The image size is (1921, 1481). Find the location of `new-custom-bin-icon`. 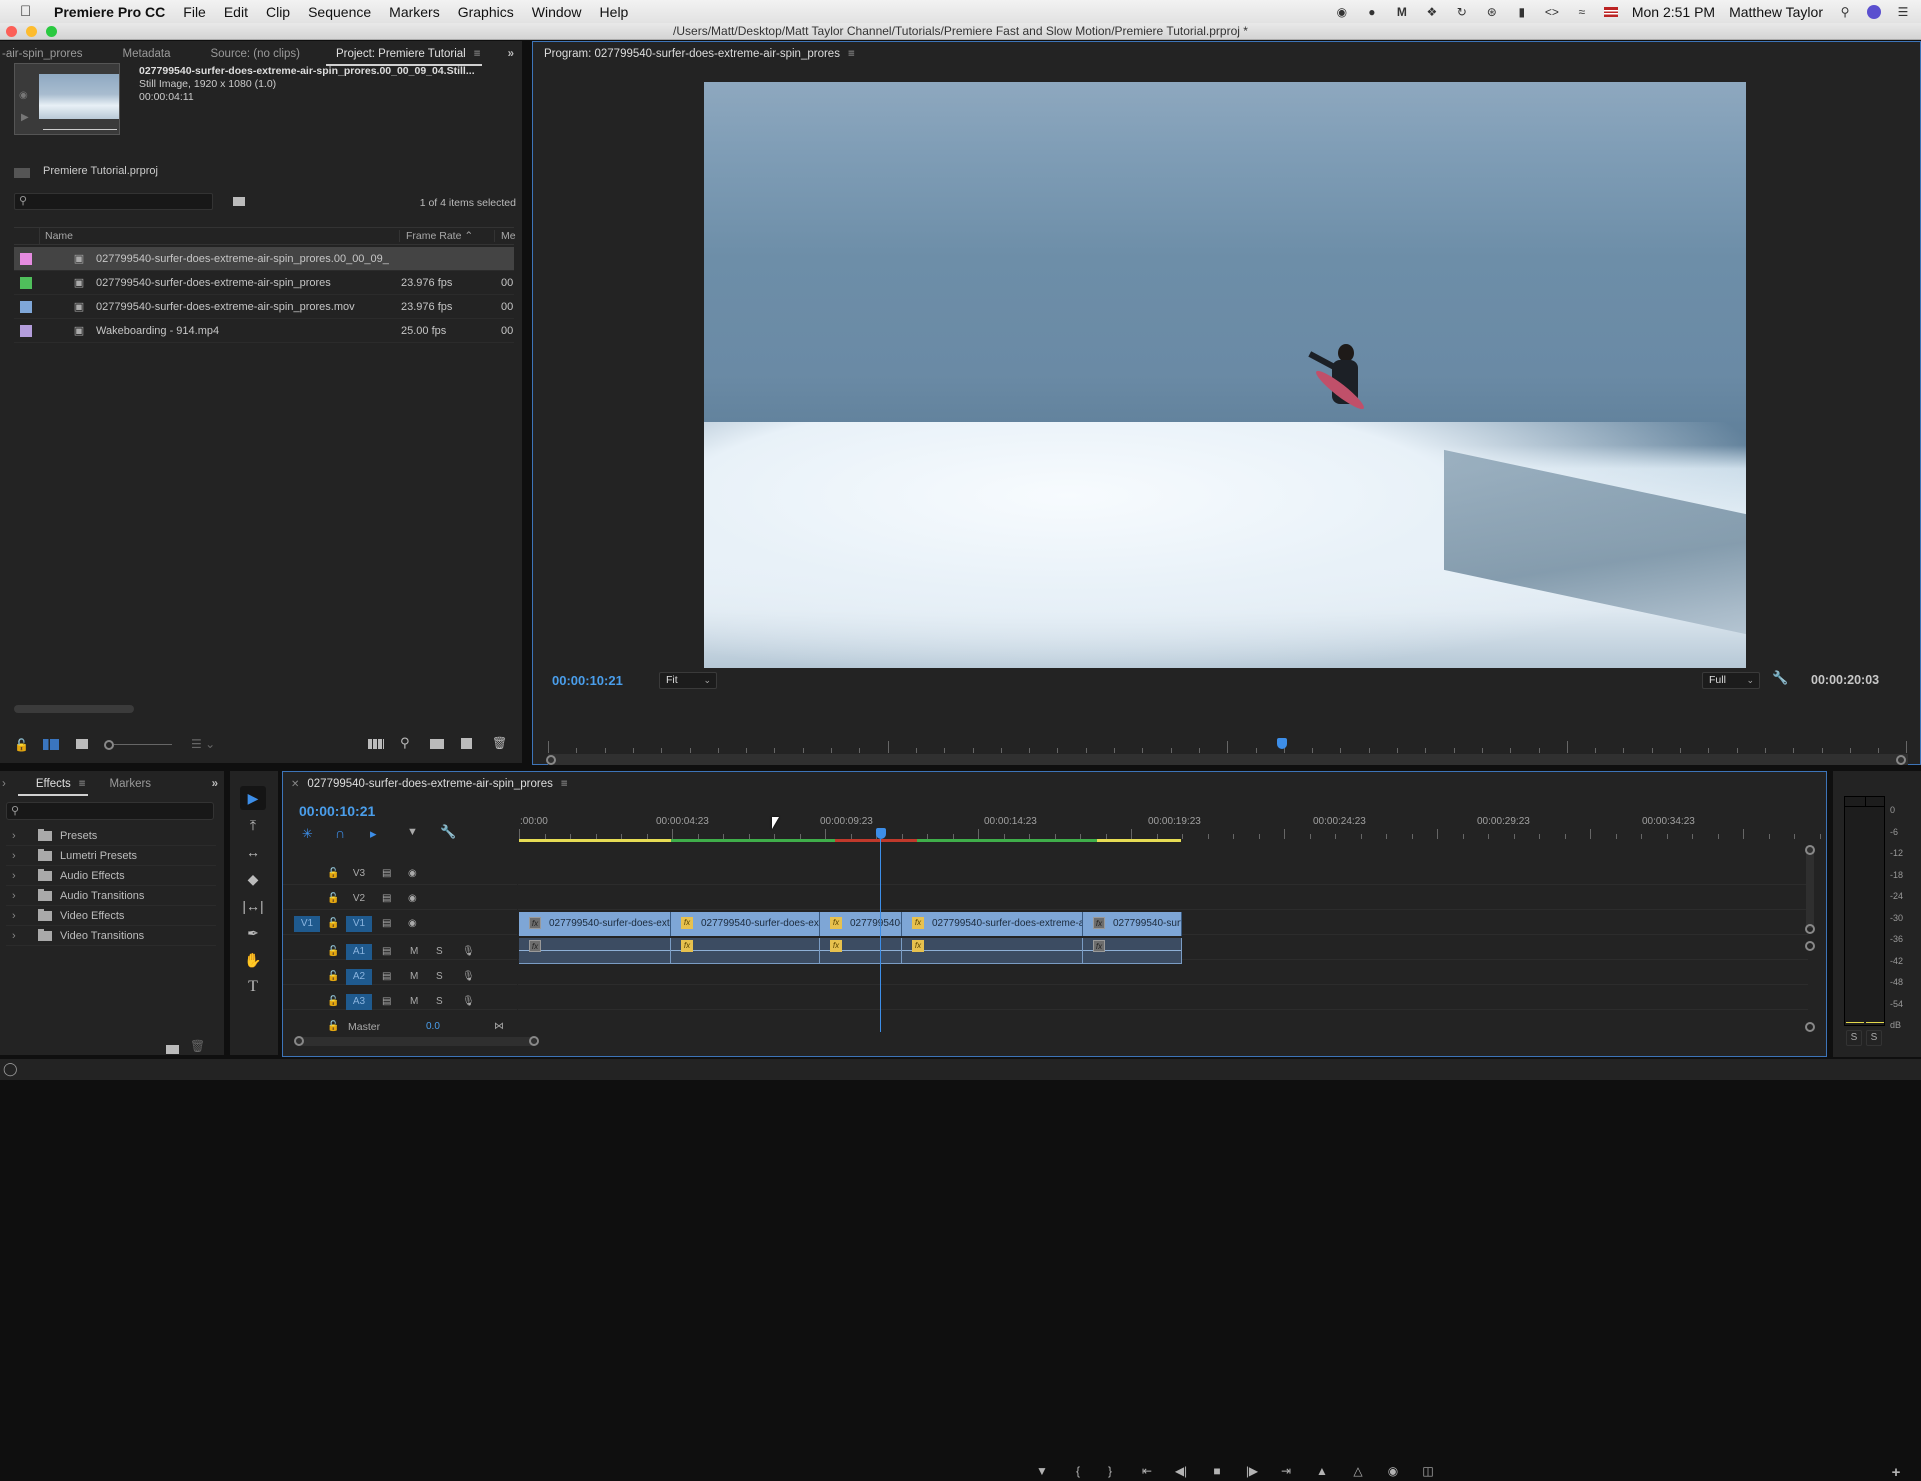

new-custom-bin-icon is located at coordinates (172, 1049).